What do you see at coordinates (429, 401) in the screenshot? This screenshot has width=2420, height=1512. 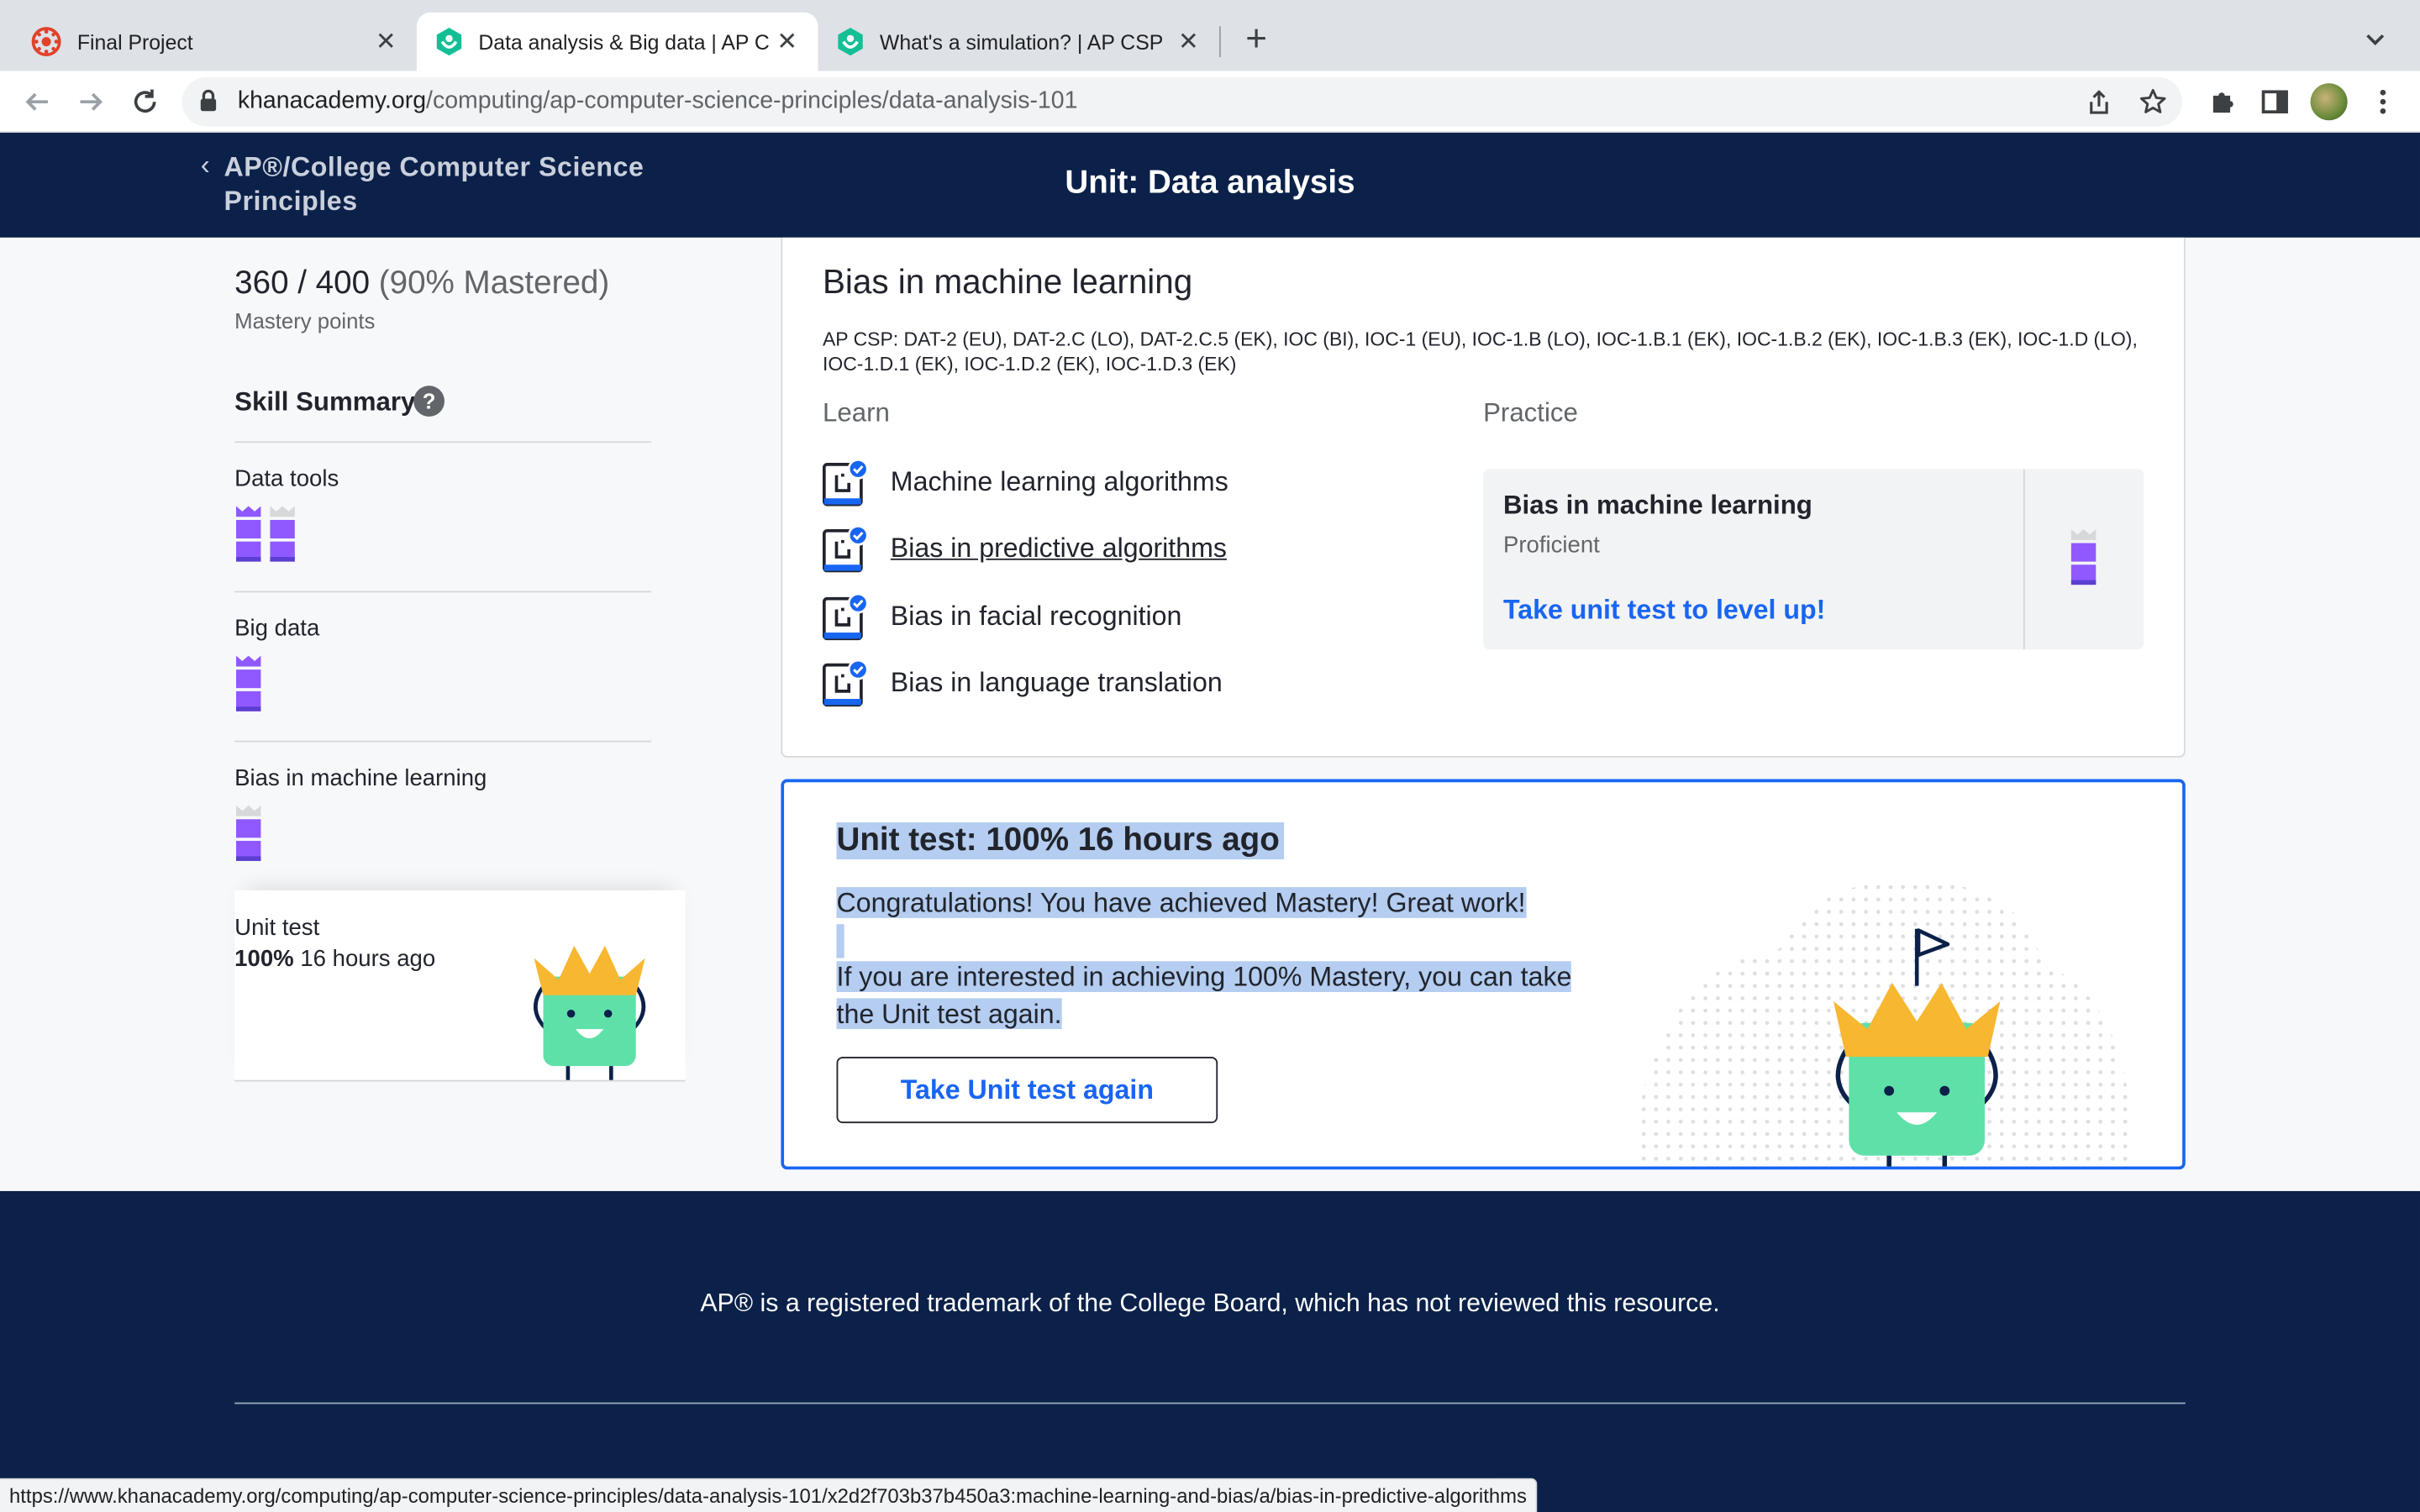 I see `help-icon: ?` at bounding box center [429, 401].